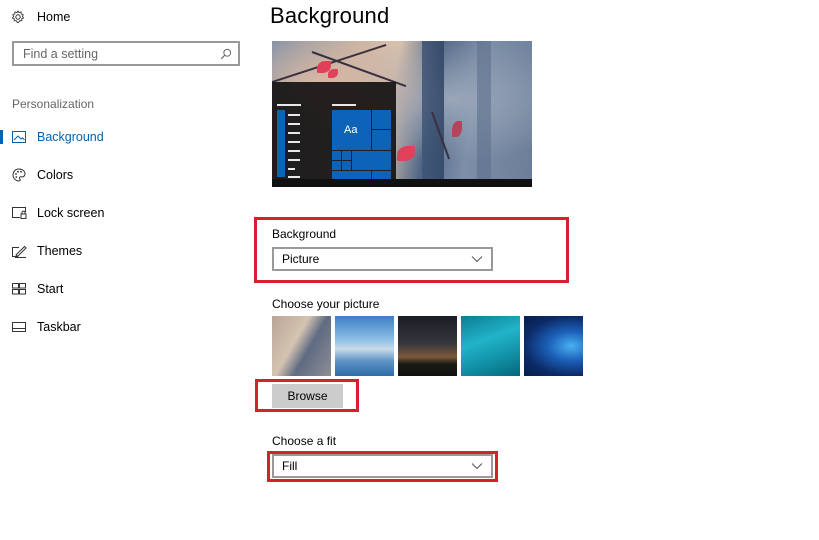  Describe the element at coordinates (553, 346) in the screenshot. I see `thumbnail-windows-logo` at that location.